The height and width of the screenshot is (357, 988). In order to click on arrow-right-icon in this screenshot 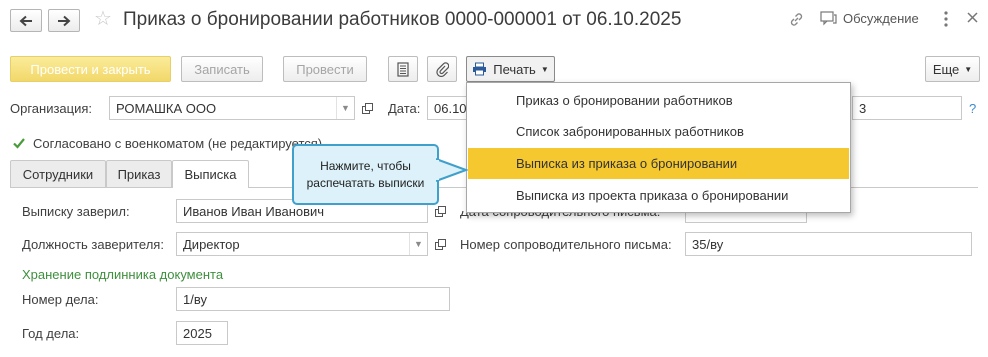, I will do `click(64, 20)`.